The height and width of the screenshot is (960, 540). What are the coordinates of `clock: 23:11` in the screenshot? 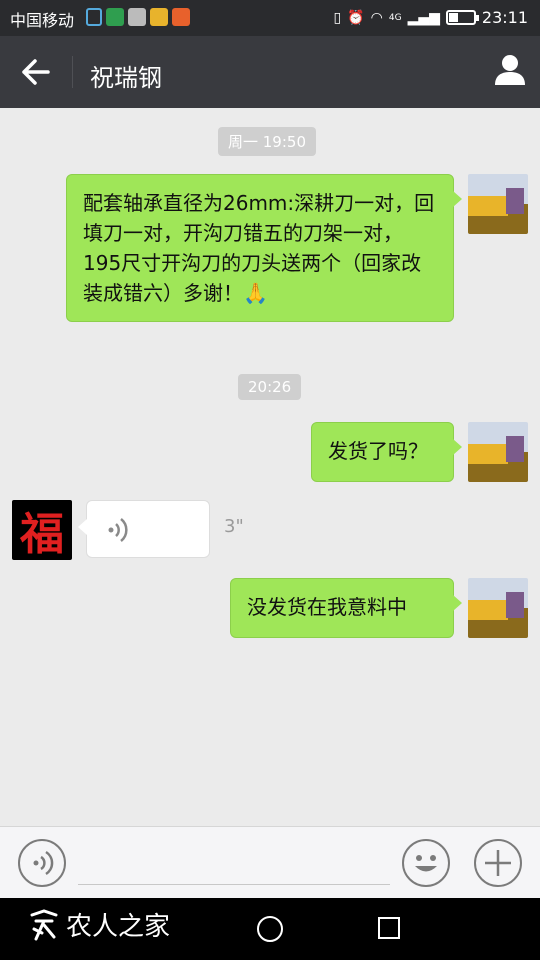 It's located at (504, 17).